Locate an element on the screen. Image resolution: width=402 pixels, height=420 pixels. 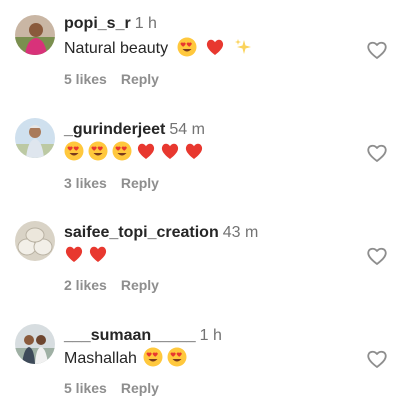
username: popi_s_r is located at coordinates (97, 23).